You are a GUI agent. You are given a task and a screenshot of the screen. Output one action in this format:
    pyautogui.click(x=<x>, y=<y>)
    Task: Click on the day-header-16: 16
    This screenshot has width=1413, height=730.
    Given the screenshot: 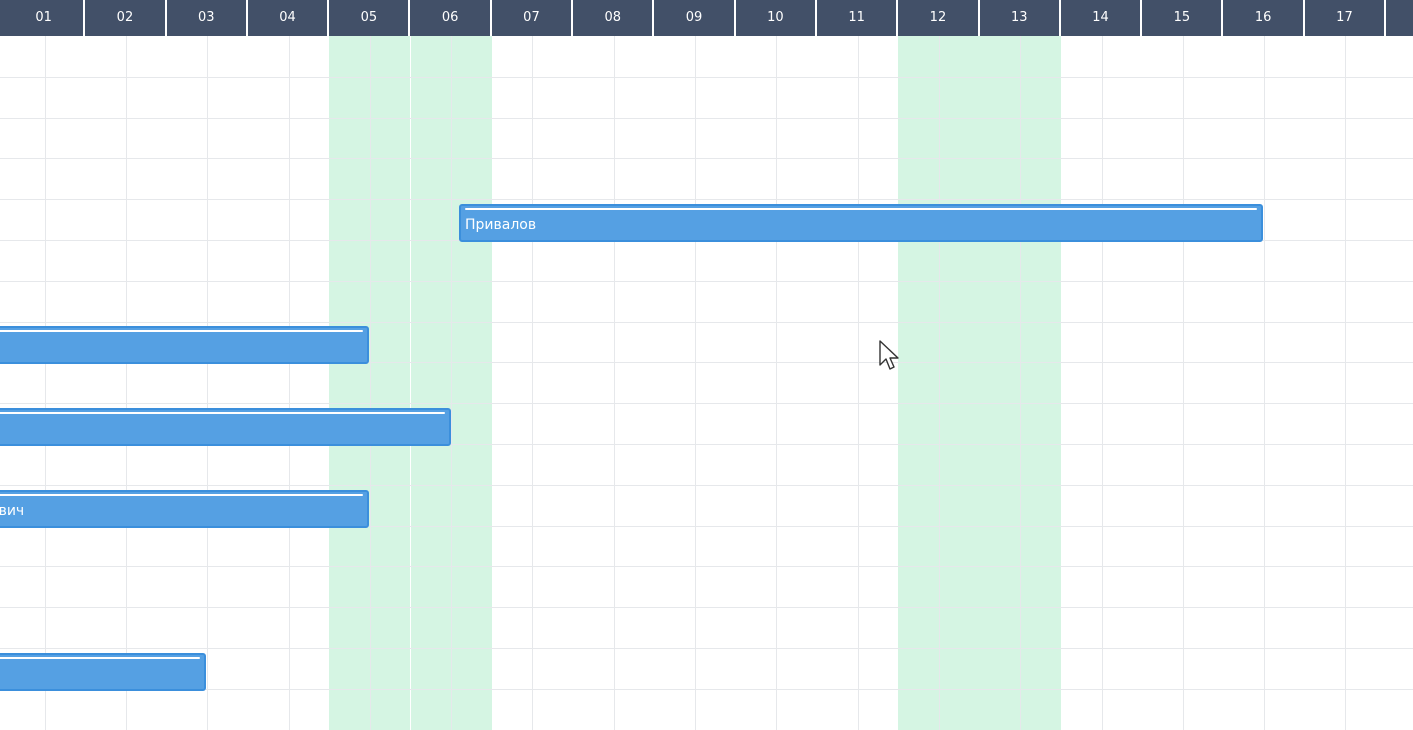 What is the action you would take?
    pyautogui.click(x=1264, y=18)
    